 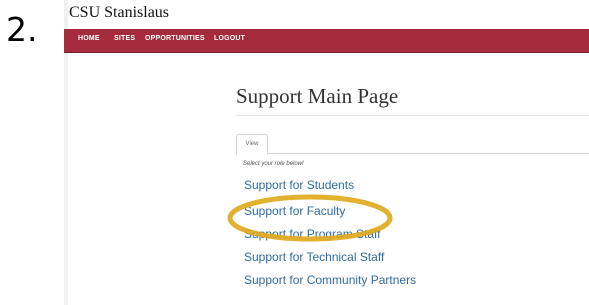 I want to click on title-divider, so click(x=412, y=115).